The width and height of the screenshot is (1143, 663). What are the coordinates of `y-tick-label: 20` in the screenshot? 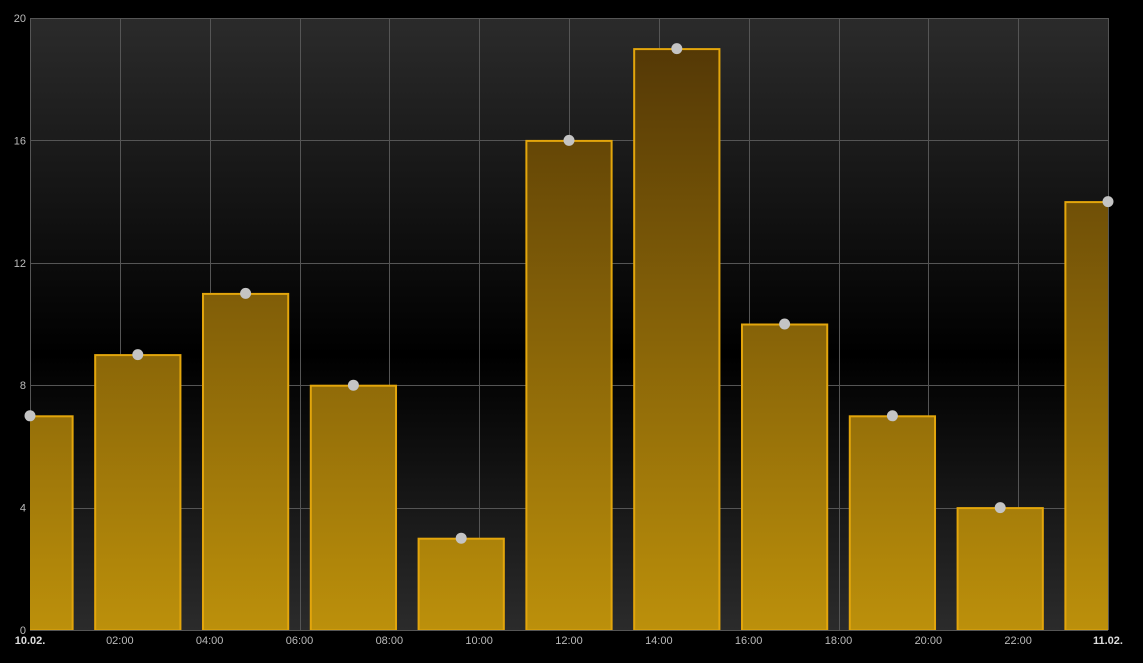 It's located at (20, 19).